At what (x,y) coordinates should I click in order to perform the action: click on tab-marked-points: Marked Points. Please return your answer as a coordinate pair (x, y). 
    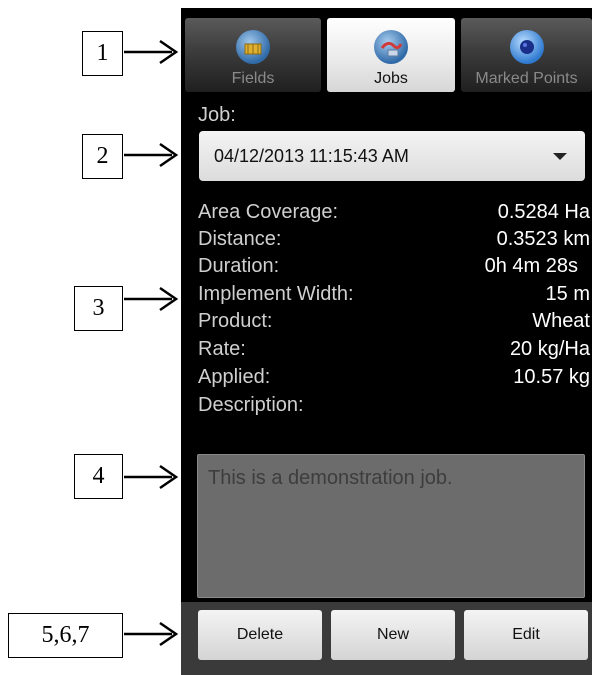
    Looking at the image, I should click on (526, 55).